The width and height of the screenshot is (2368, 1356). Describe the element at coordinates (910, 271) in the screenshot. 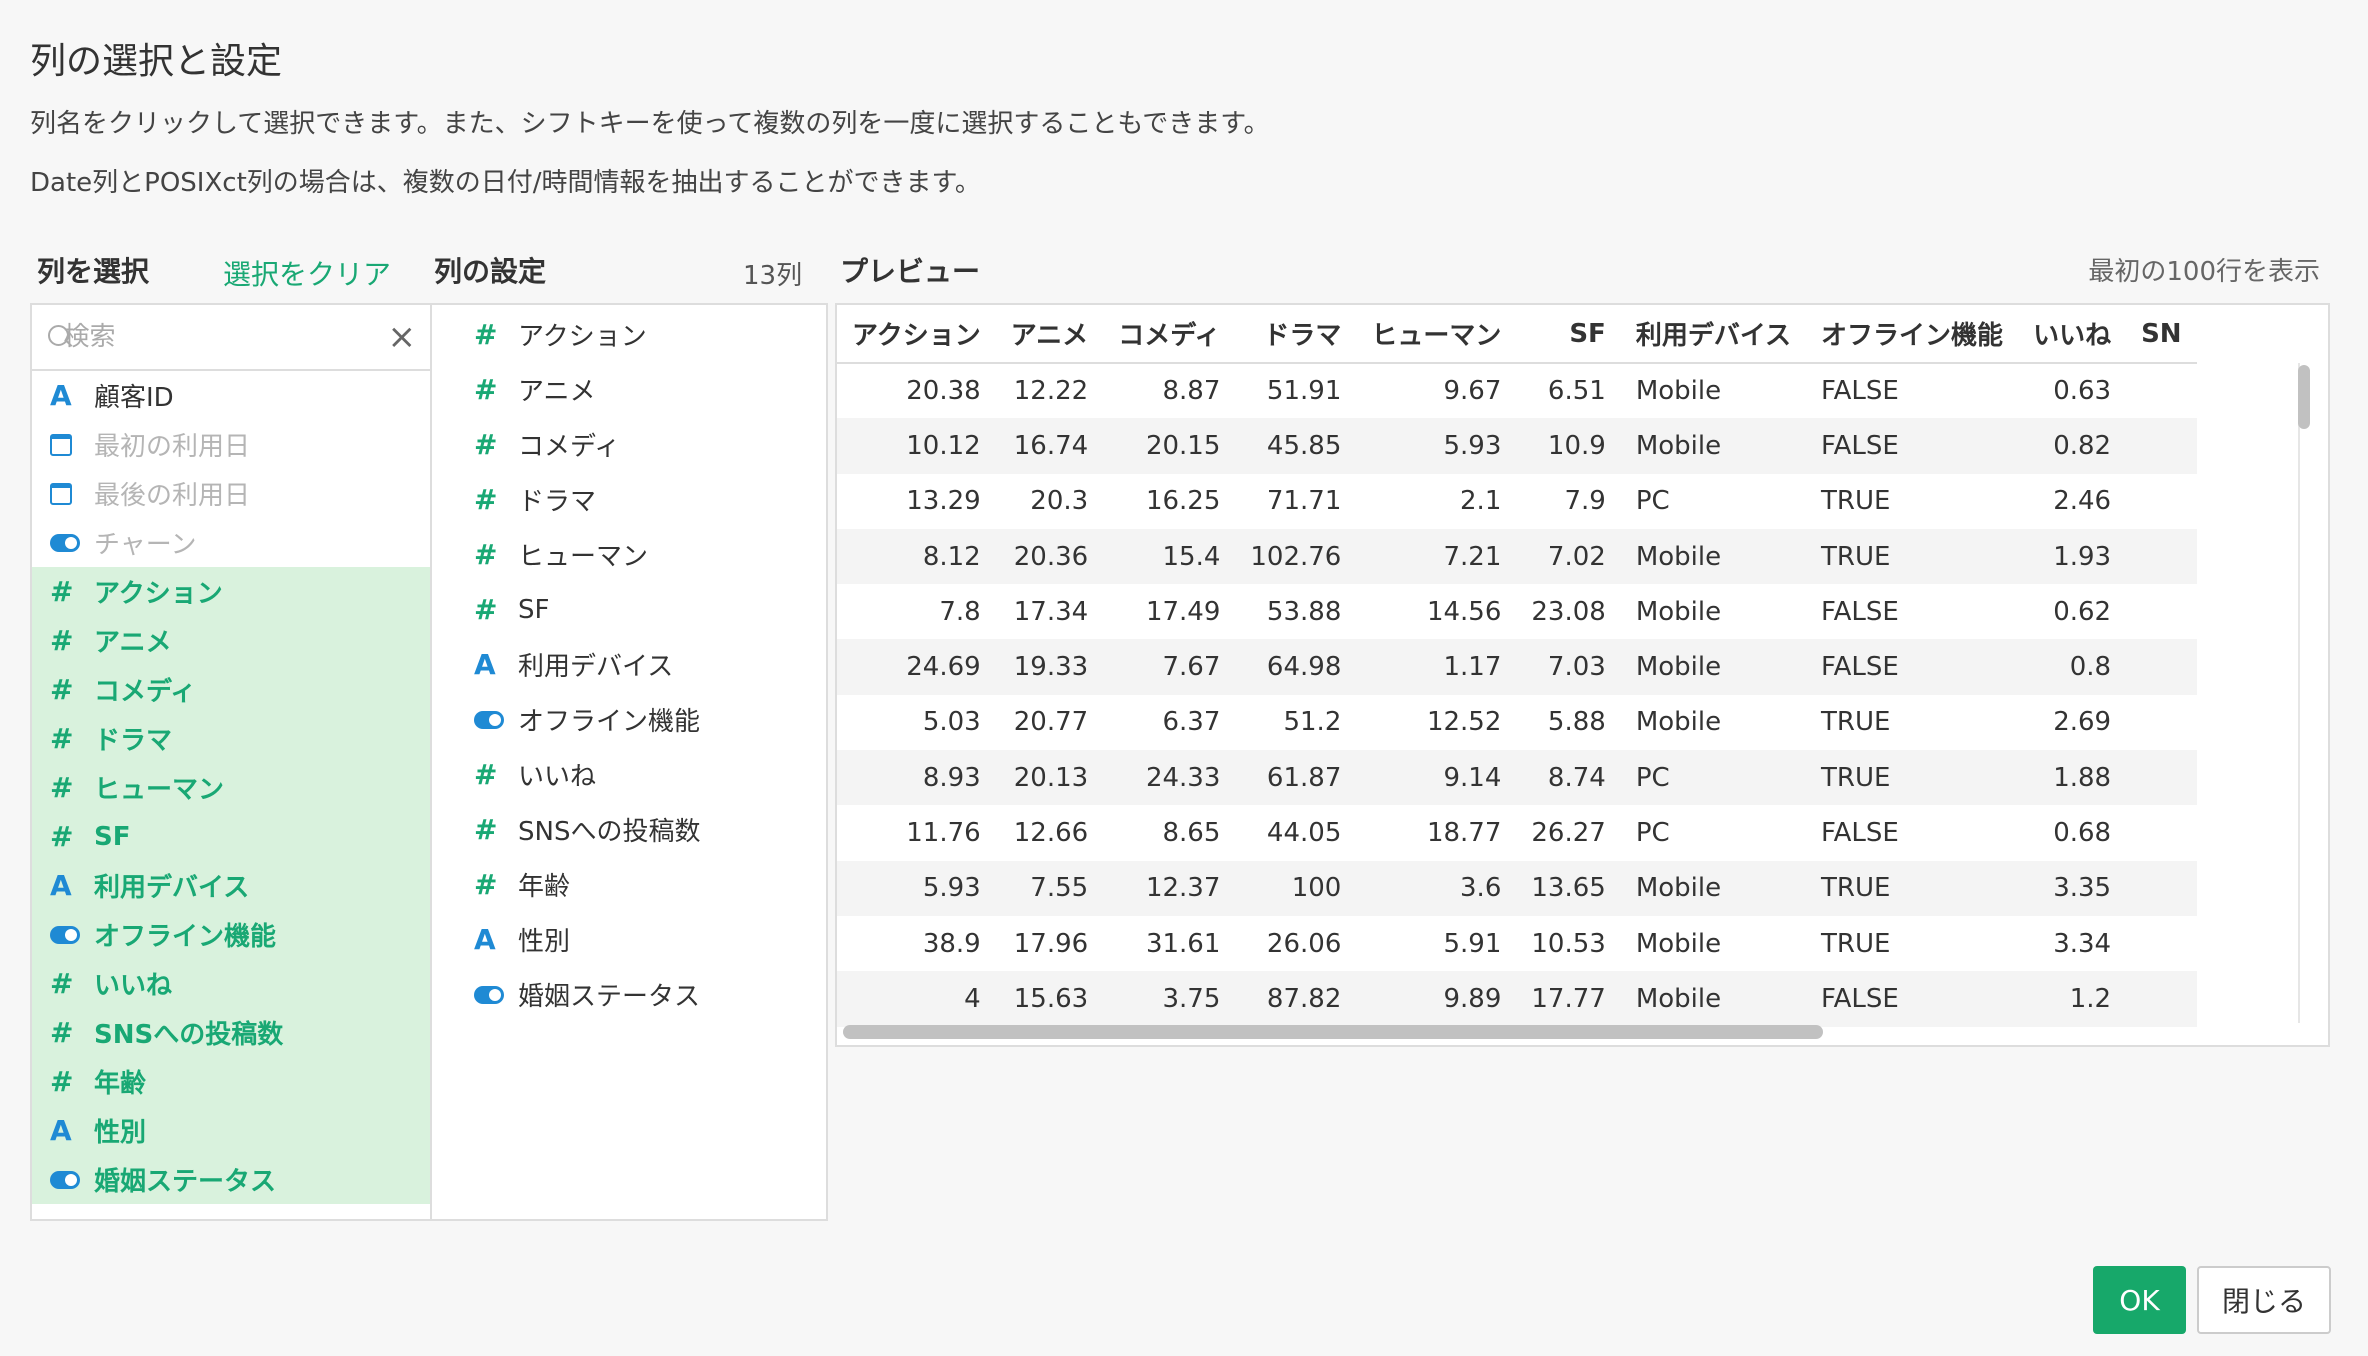

I see `preview-heading: プレビュー` at that location.